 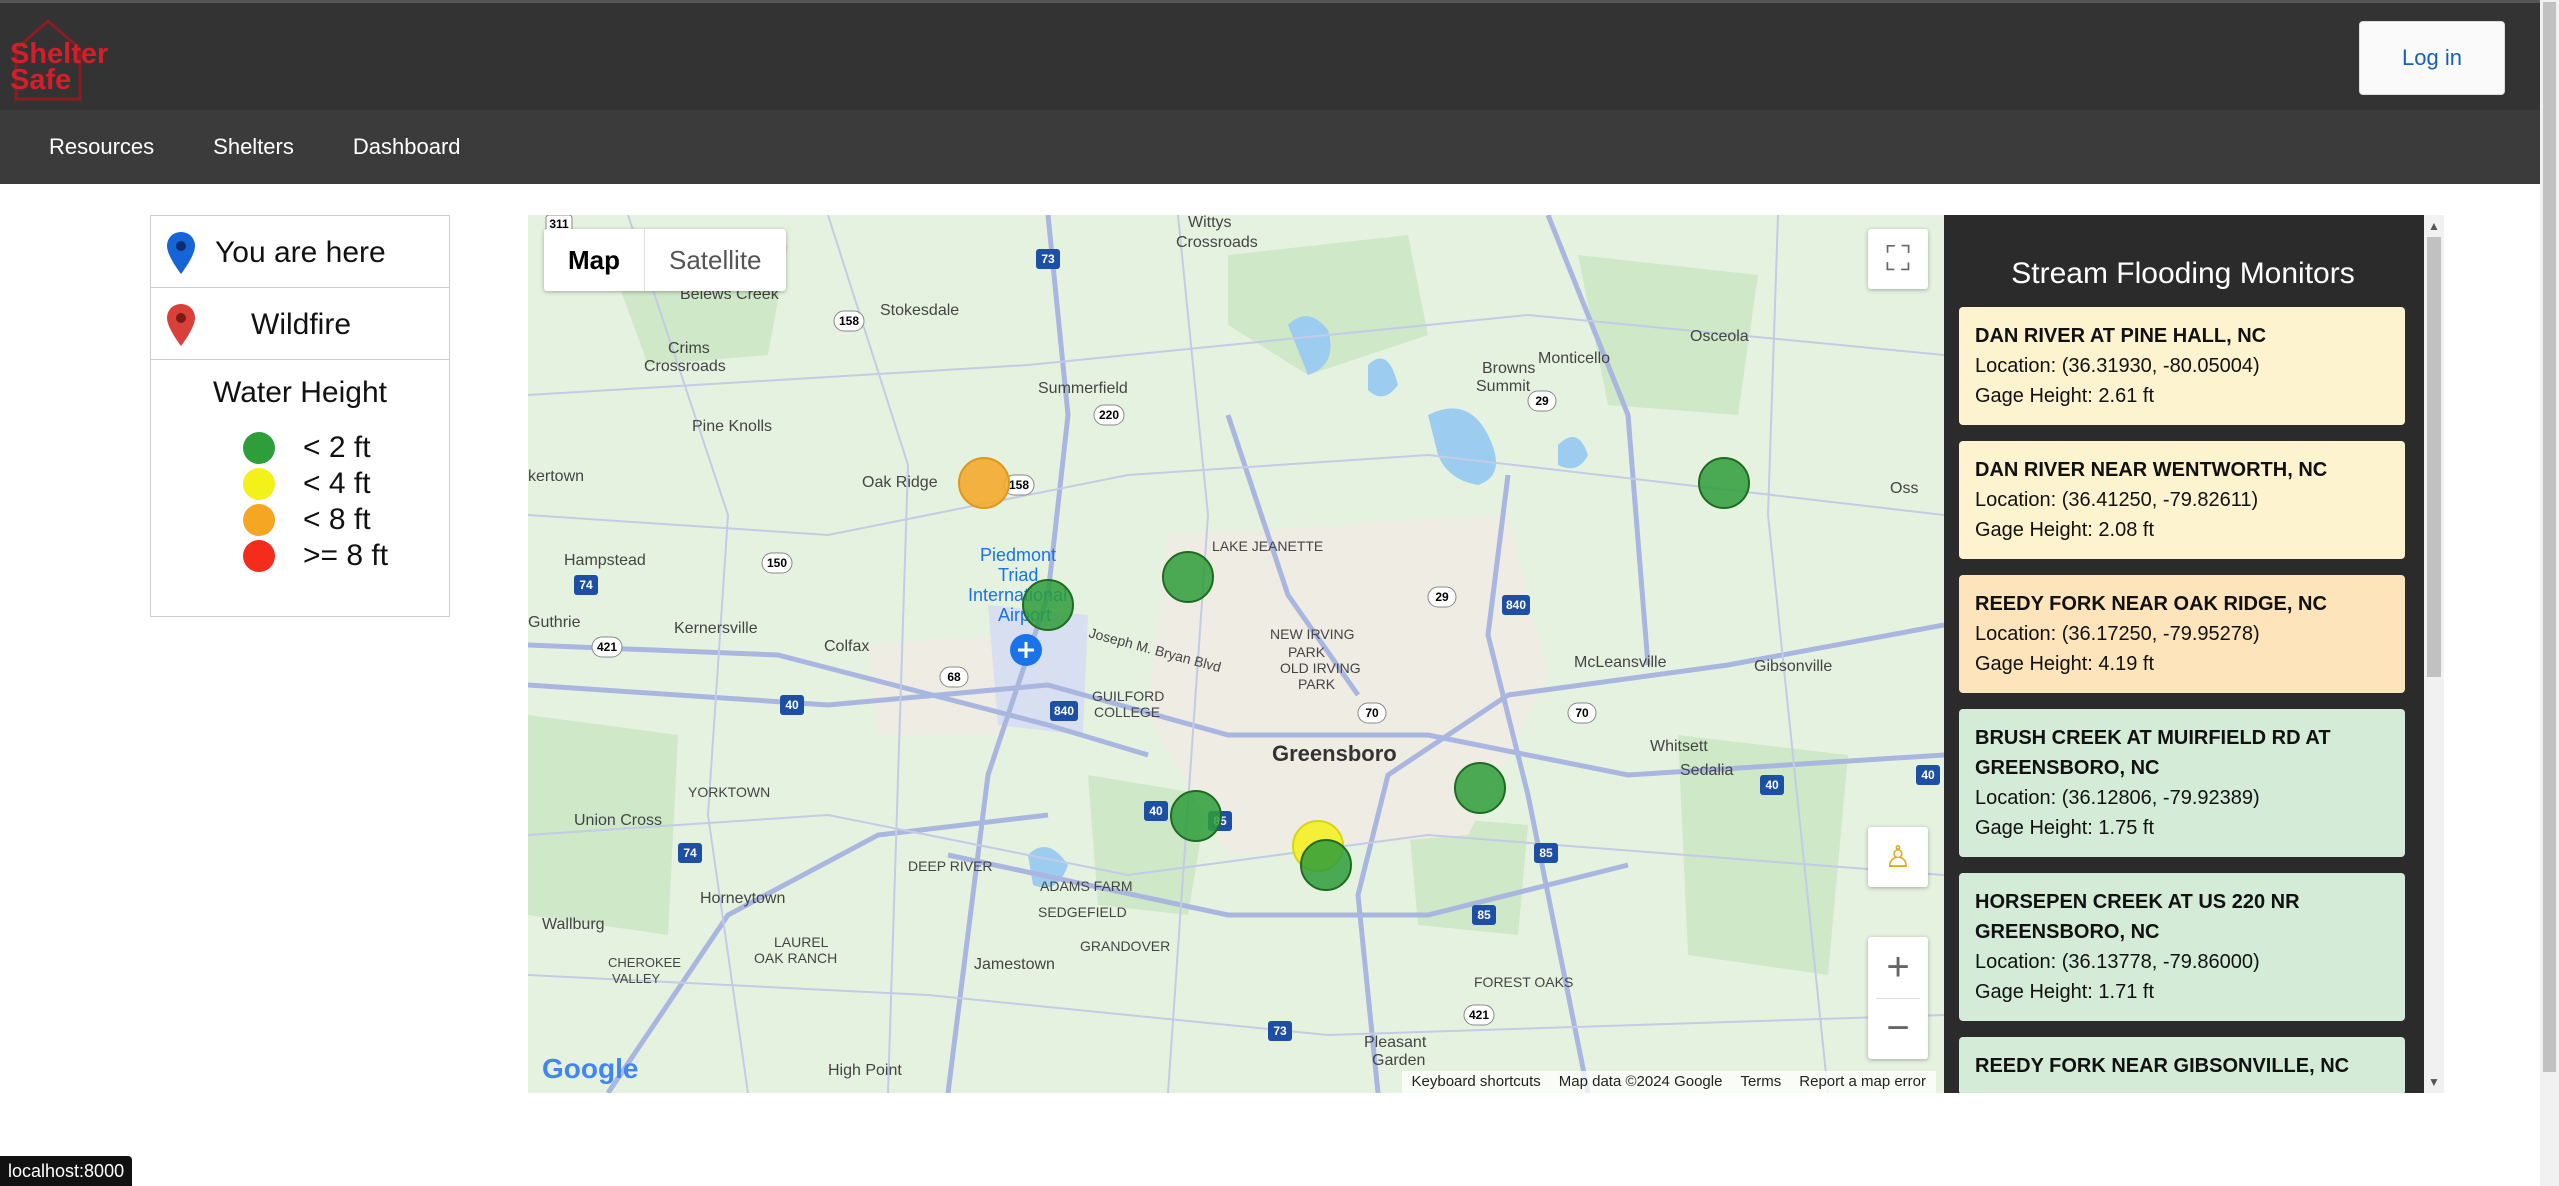 I want to click on plus-icon: +, so click(x=1898, y=967).